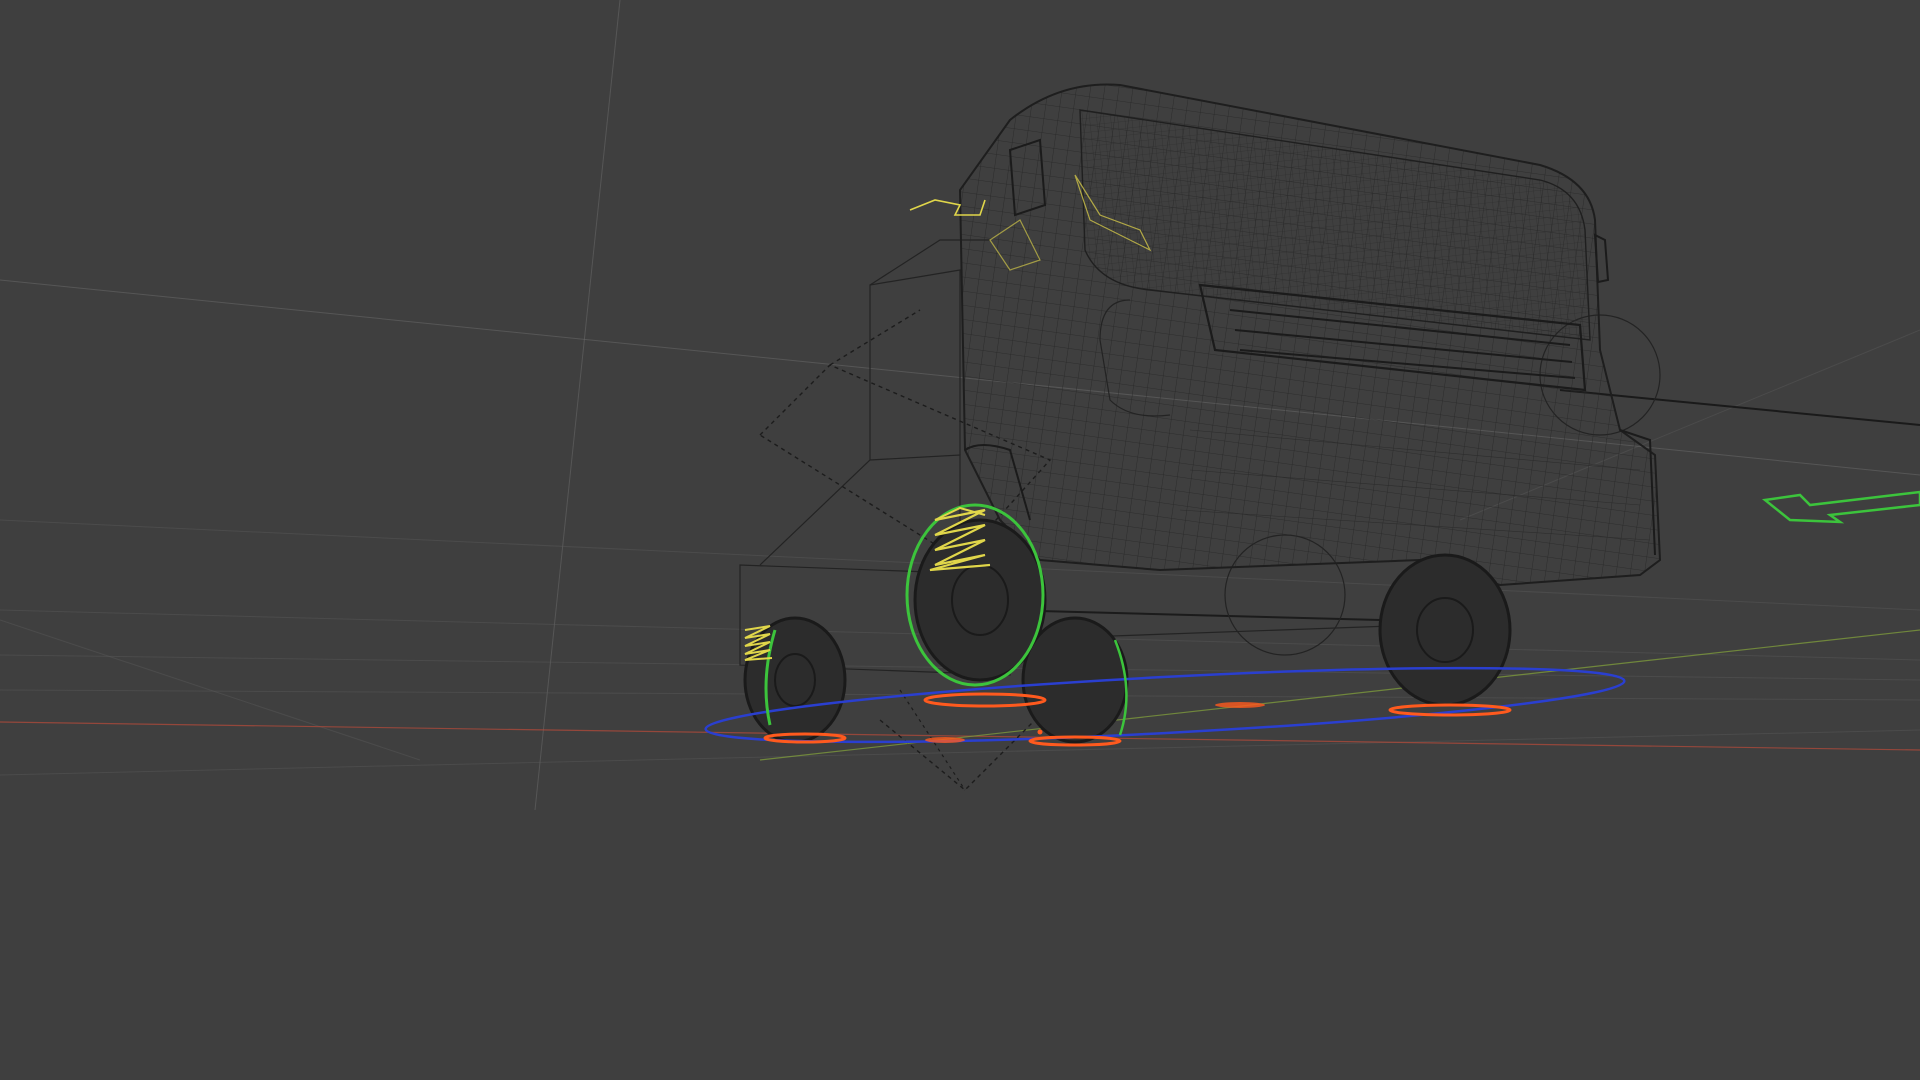 The image size is (1920, 1080). Describe the element at coordinates (577, 405) in the screenshot. I see `grid-line-vertical` at that location.